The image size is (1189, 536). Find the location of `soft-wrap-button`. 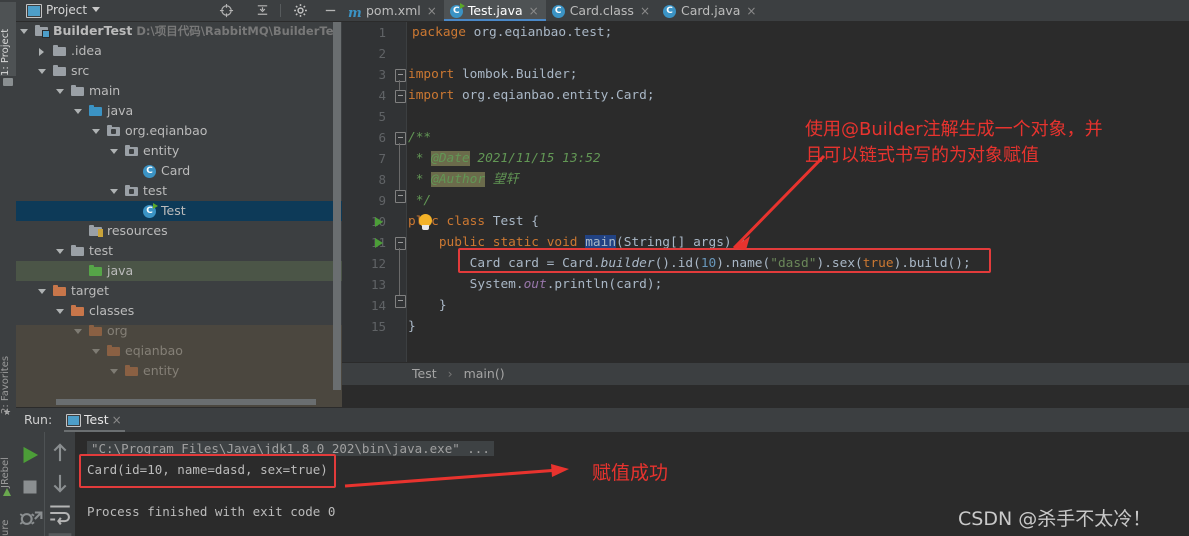

soft-wrap-button is located at coordinates (60, 513).